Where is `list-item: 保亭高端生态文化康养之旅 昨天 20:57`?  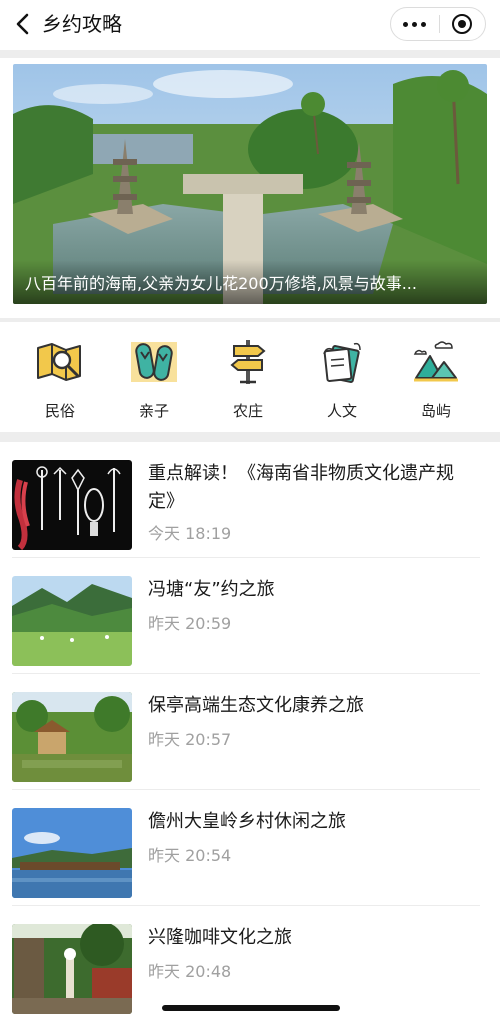
list-item: 保亭高端生态文化康养之旅 昨天 20:57 is located at coordinates (250, 732).